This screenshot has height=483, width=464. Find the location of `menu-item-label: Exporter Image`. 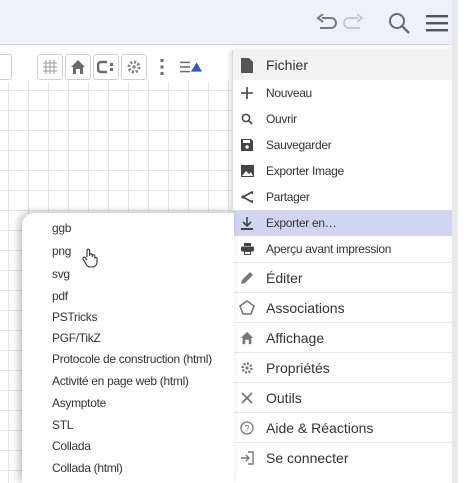

menu-item-label: Exporter Image is located at coordinates (305, 171).